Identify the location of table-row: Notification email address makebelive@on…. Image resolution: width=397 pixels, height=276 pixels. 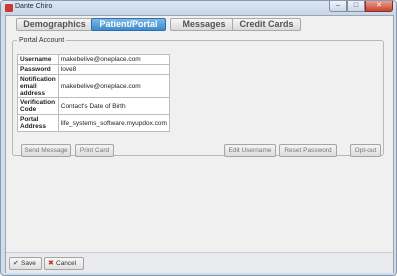
(93, 86).